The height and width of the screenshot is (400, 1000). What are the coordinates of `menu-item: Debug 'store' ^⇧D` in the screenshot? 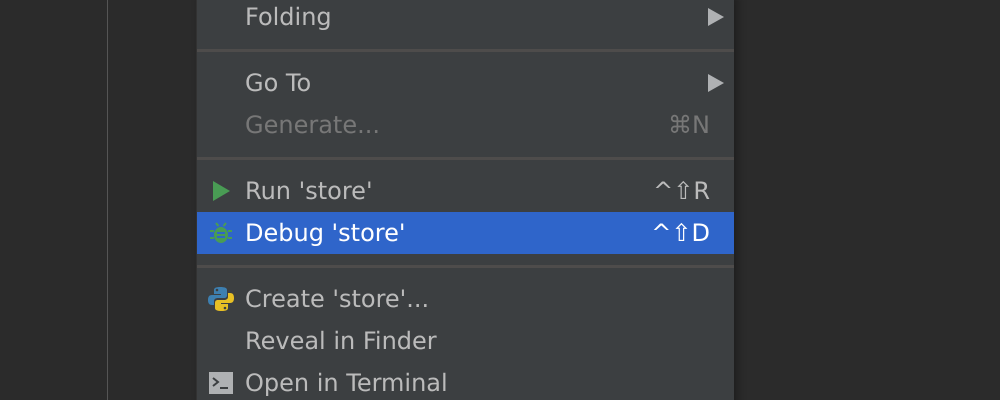 It's located at (465, 233).